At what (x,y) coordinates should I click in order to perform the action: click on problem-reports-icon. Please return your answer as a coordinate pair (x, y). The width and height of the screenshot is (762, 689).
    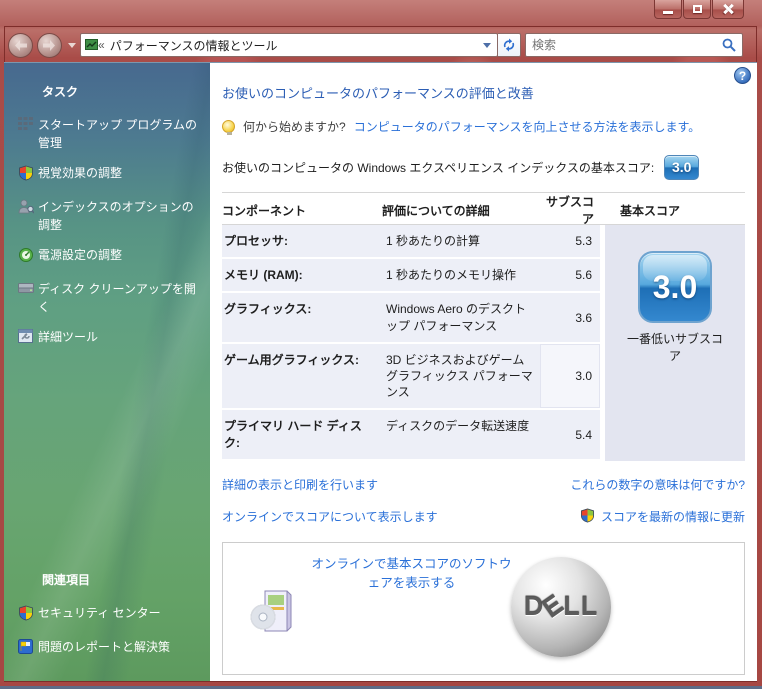
    Looking at the image, I should click on (28, 649).